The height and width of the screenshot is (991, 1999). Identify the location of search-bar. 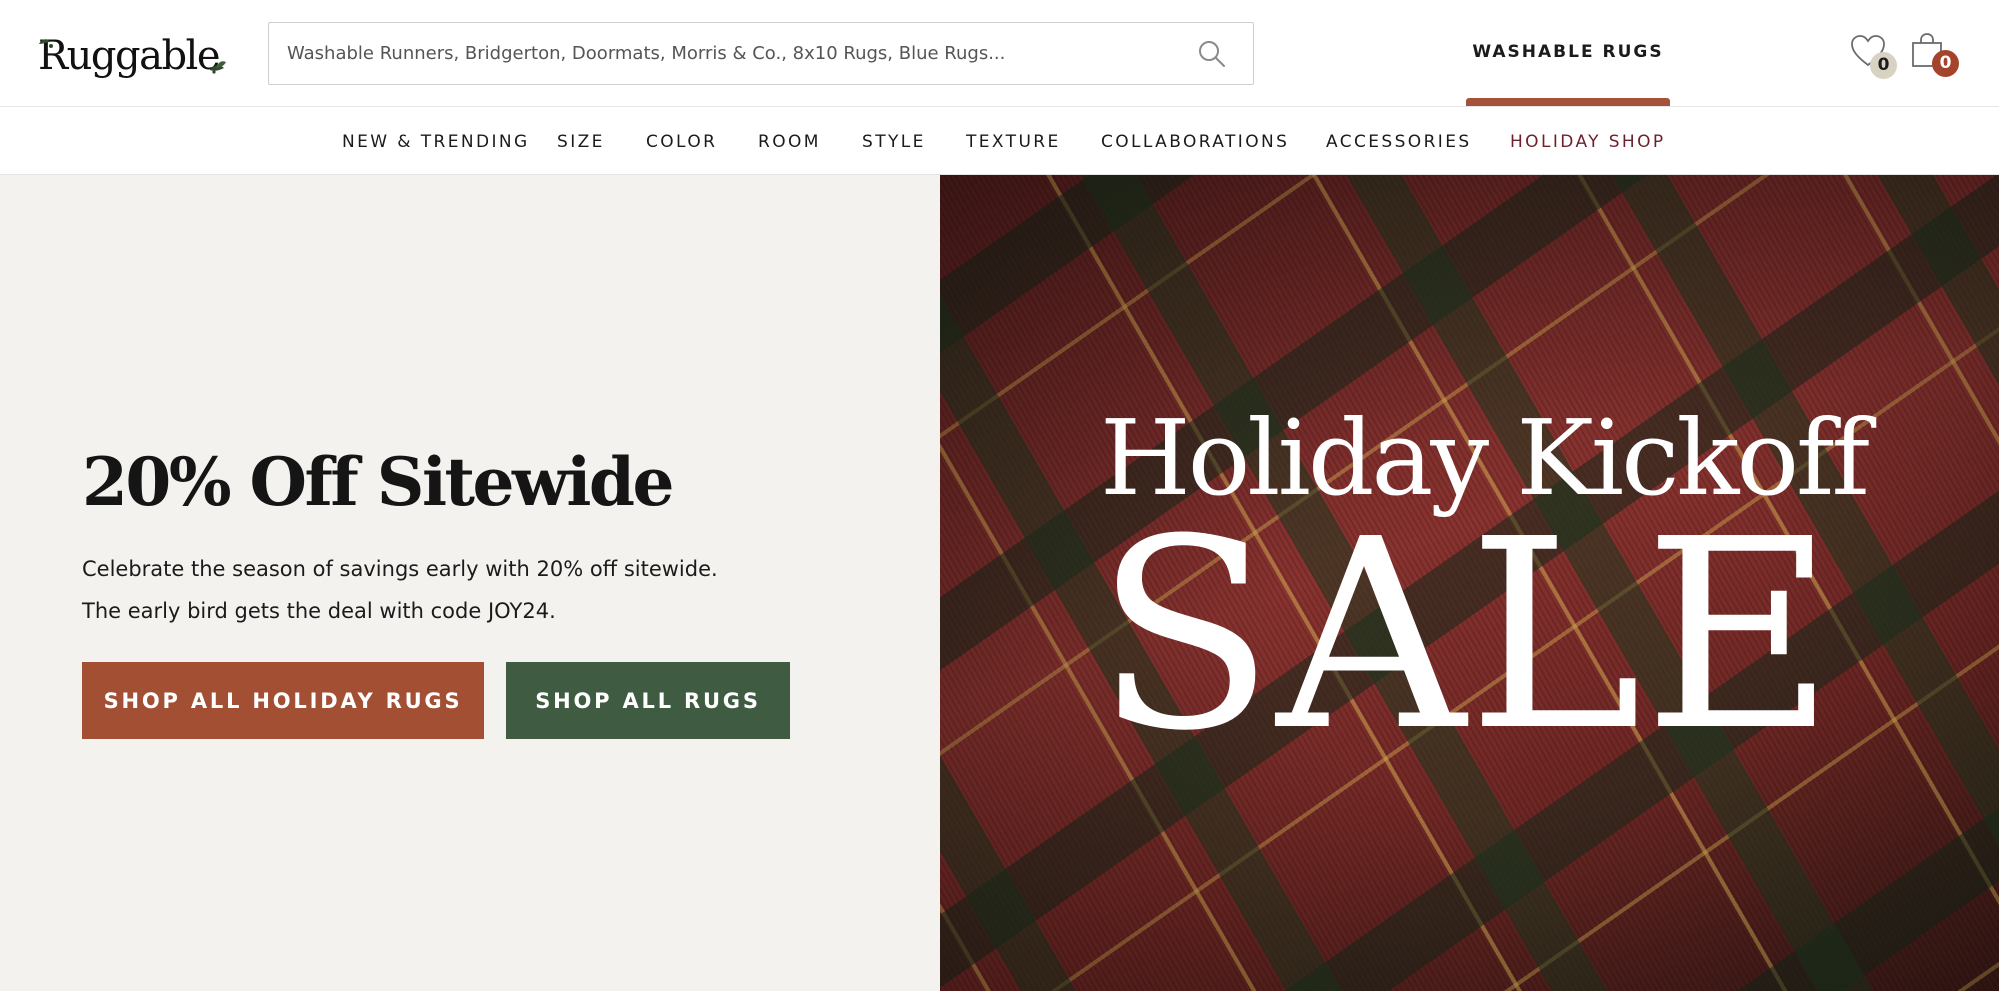
(761, 53).